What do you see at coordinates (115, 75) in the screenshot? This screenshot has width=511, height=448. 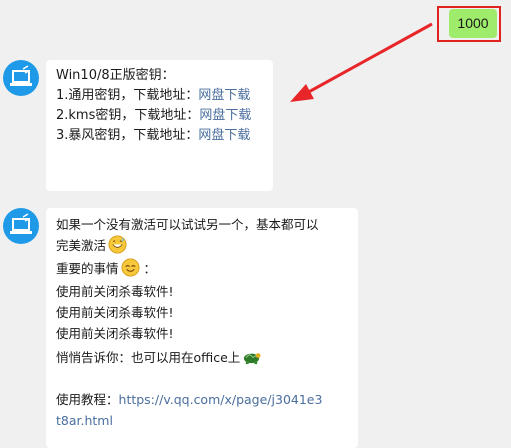 I see `message-title: Win10/8正版密钥：` at bounding box center [115, 75].